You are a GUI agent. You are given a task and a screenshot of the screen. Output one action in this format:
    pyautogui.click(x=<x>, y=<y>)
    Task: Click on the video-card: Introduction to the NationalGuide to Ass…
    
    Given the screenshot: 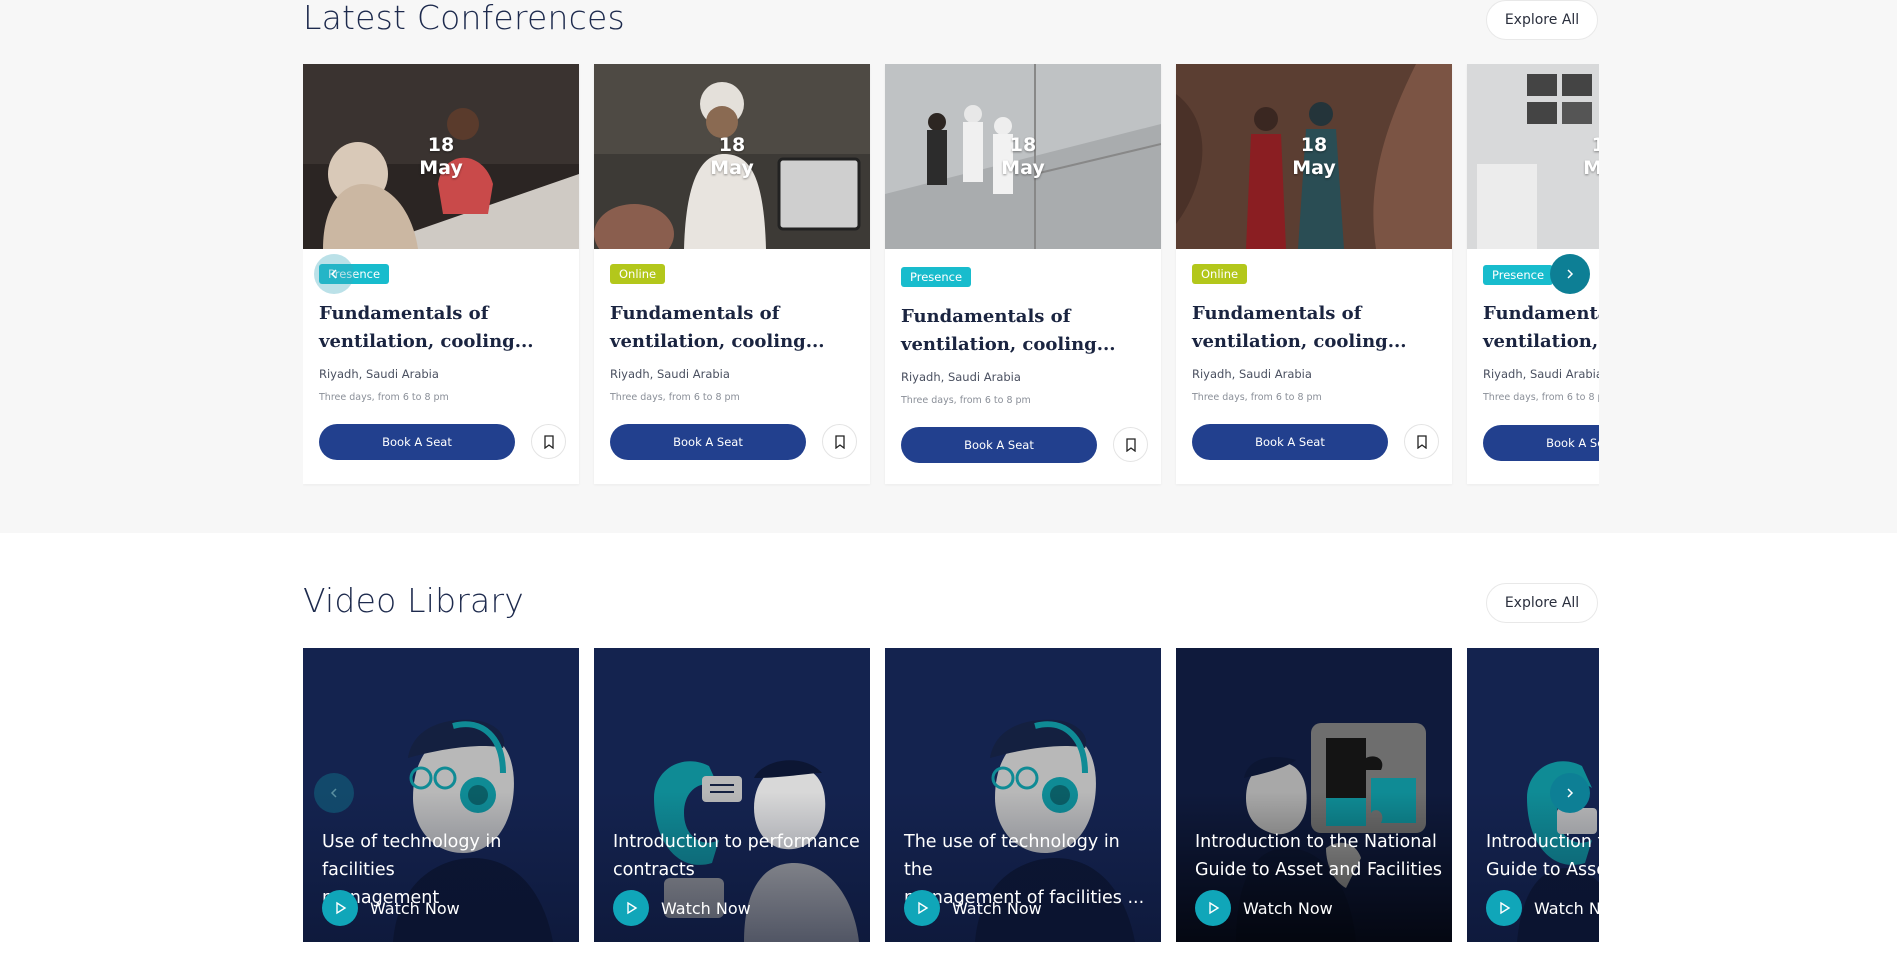 What is the action you would take?
    pyautogui.click(x=1314, y=795)
    